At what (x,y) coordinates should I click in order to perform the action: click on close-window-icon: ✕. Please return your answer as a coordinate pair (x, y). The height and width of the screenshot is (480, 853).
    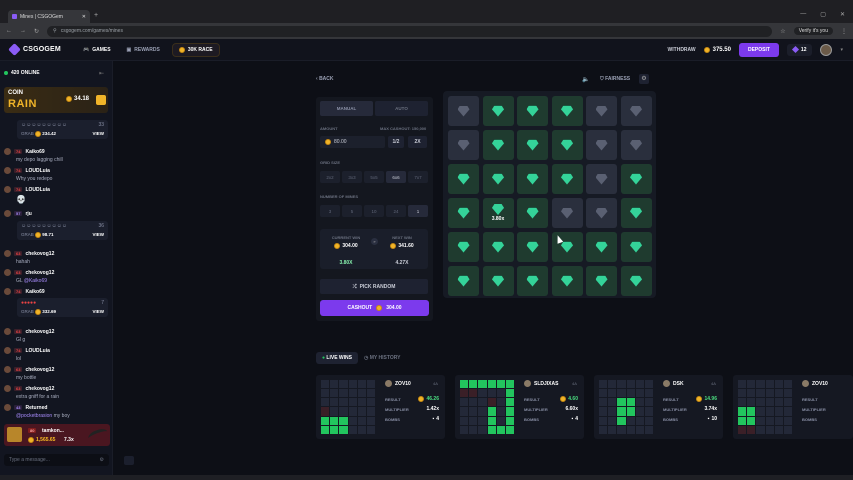
    Looking at the image, I should click on (842, 14).